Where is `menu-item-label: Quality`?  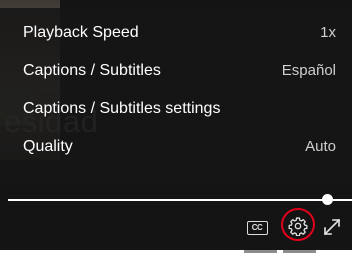 menu-item-label: Quality is located at coordinates (48, 146).